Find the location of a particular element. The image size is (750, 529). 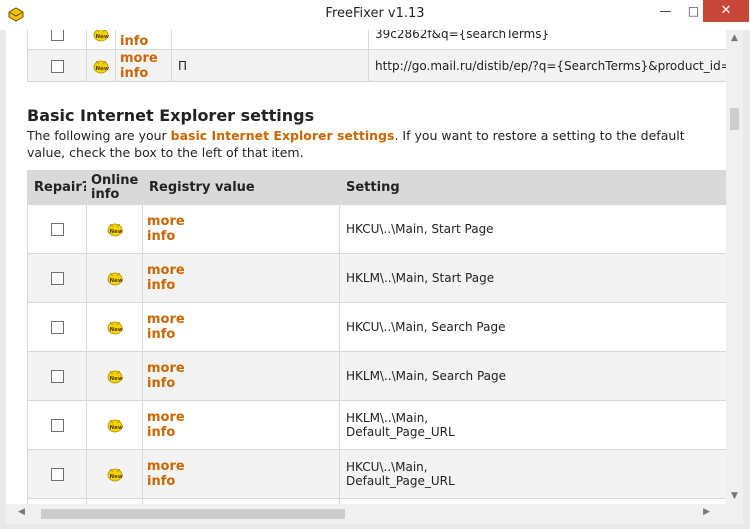

section-title: Basic Internet Explorer settings is located at coordinates (171, 115).